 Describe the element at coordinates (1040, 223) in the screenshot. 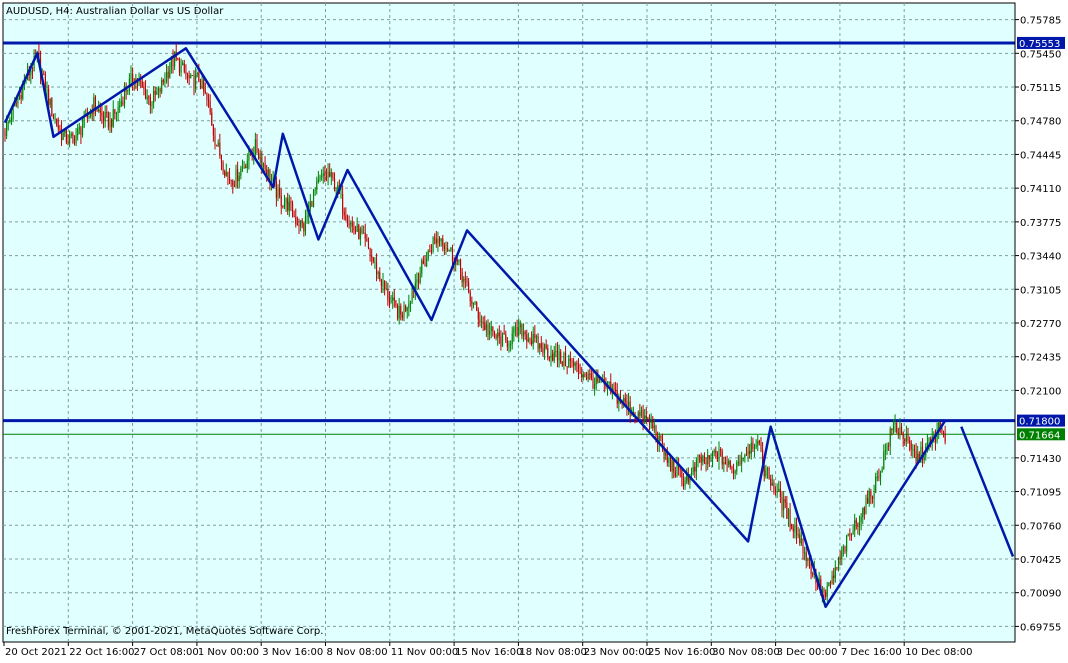

I see `y-tick-label: 0.73775` at that location.